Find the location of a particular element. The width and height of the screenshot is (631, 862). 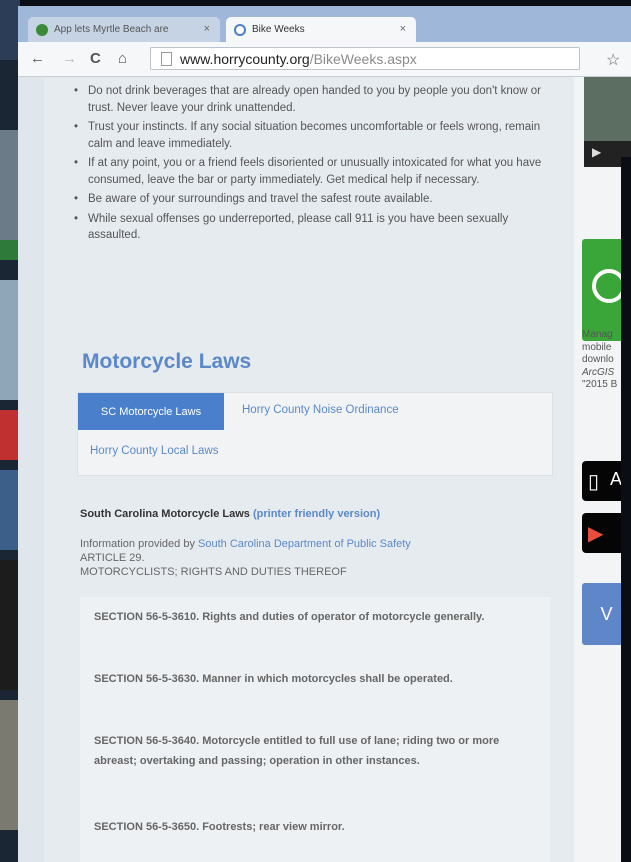

browser-tab-myrtle-beach: App lets Myrtle Beach are × is located at coordinates (124, 29).